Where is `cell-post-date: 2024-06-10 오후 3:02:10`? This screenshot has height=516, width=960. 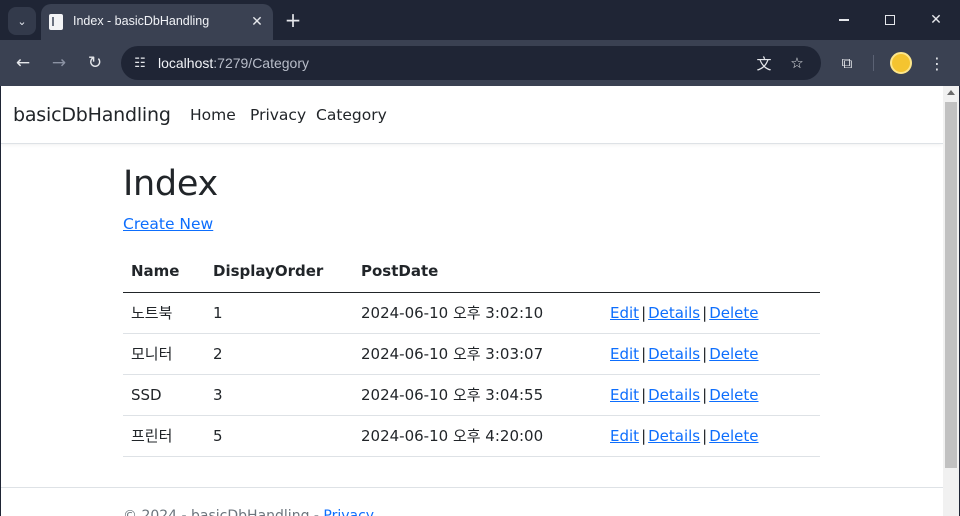
cell-post-date: 2024-06-10 오후 3:02:10 is located at coordinates (477, 313).